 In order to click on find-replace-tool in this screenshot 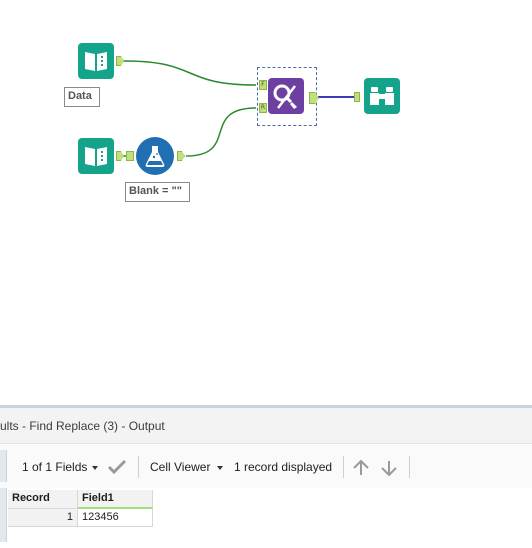, I will do `click(286, 96)`.